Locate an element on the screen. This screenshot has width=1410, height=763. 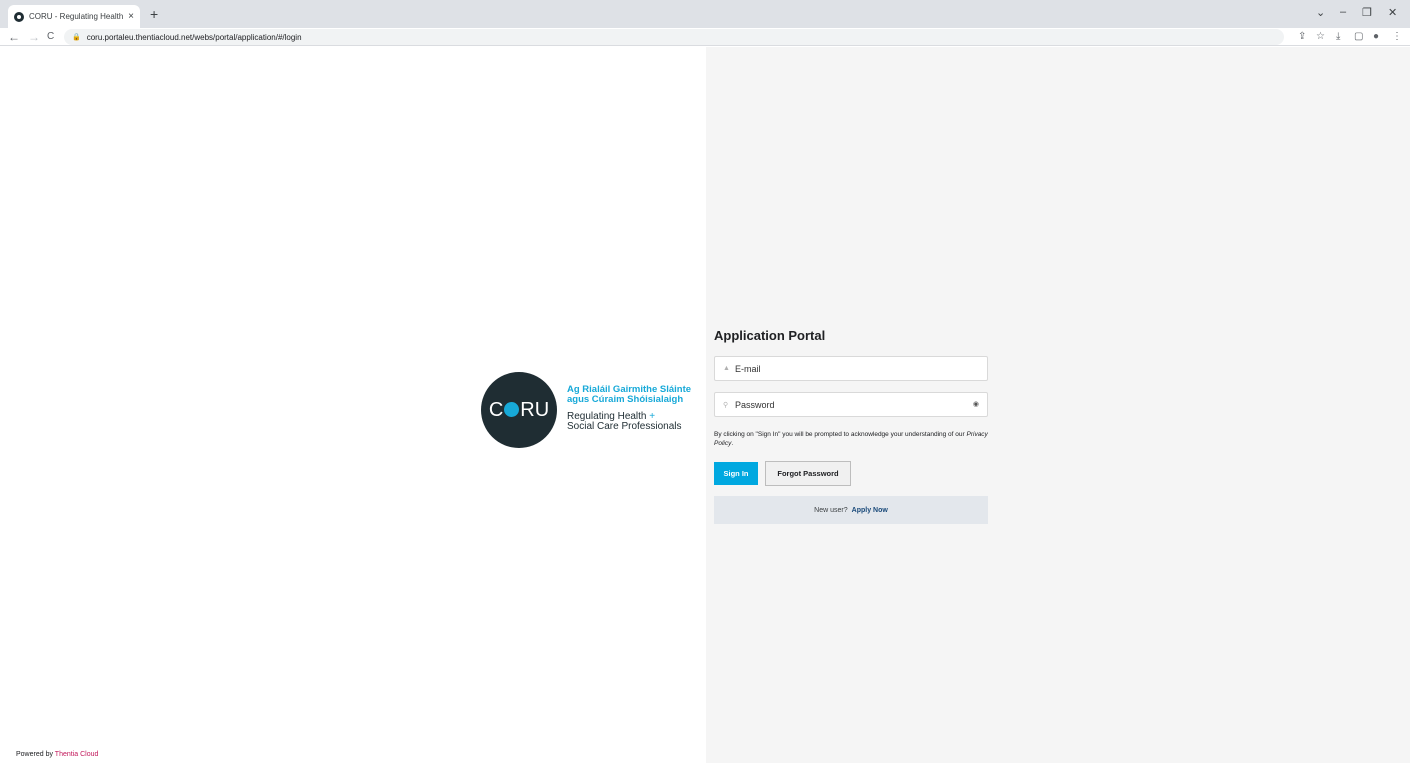
forgot-password-button: Forgot Password is located at coordinates (808, 473).